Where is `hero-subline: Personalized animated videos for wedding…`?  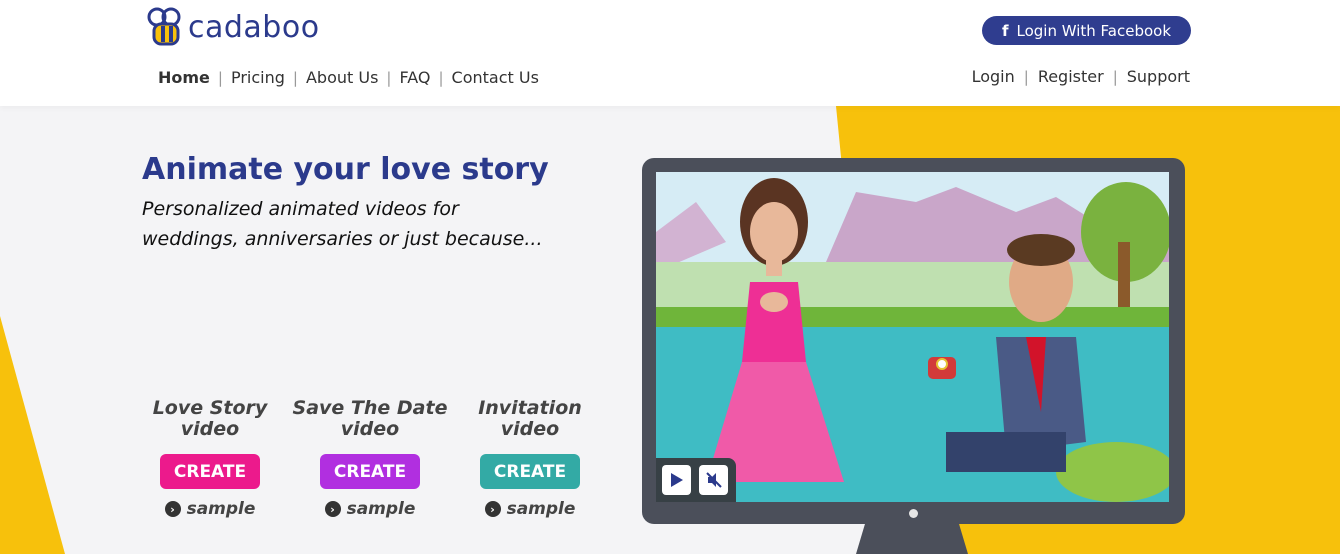 hero-subline: Personalized animated videos for wedding… is located at coordinates (352, 224).